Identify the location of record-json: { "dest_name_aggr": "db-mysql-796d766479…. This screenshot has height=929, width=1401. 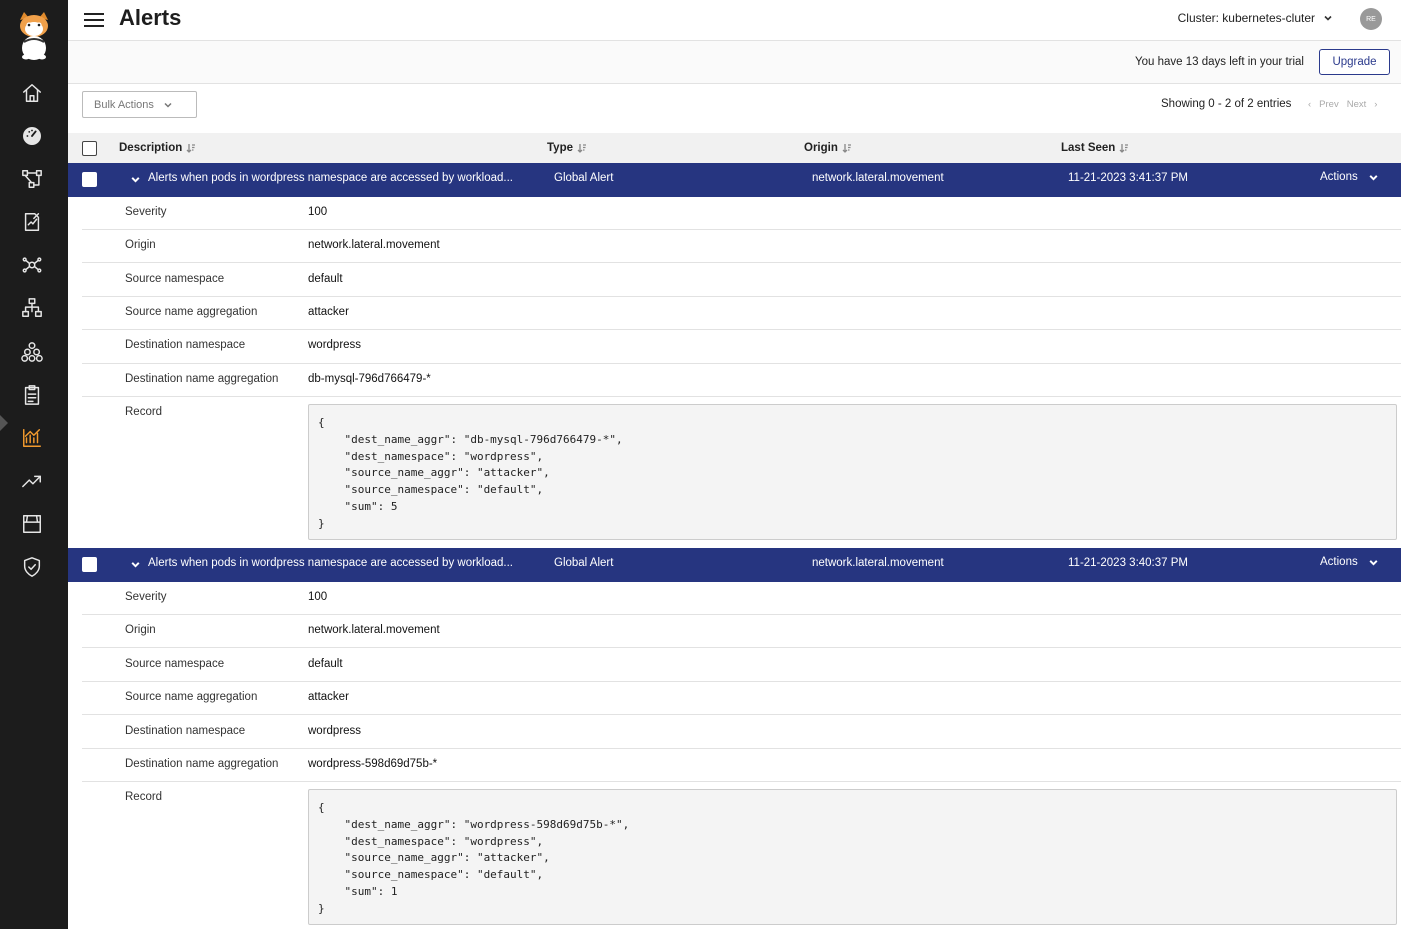
(852, 472).